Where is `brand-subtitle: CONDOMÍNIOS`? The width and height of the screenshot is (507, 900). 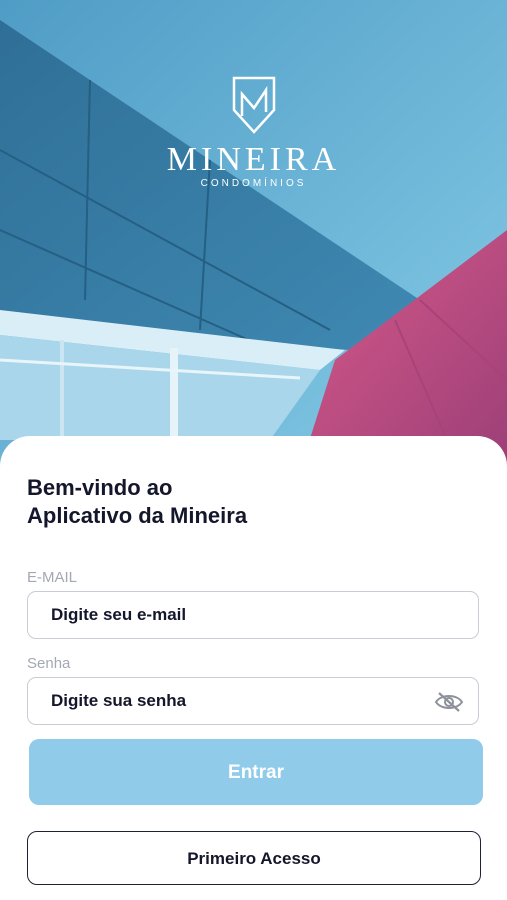 brand-subtitle: CONDOMÍNIOS is located at coordinates (253, 183).